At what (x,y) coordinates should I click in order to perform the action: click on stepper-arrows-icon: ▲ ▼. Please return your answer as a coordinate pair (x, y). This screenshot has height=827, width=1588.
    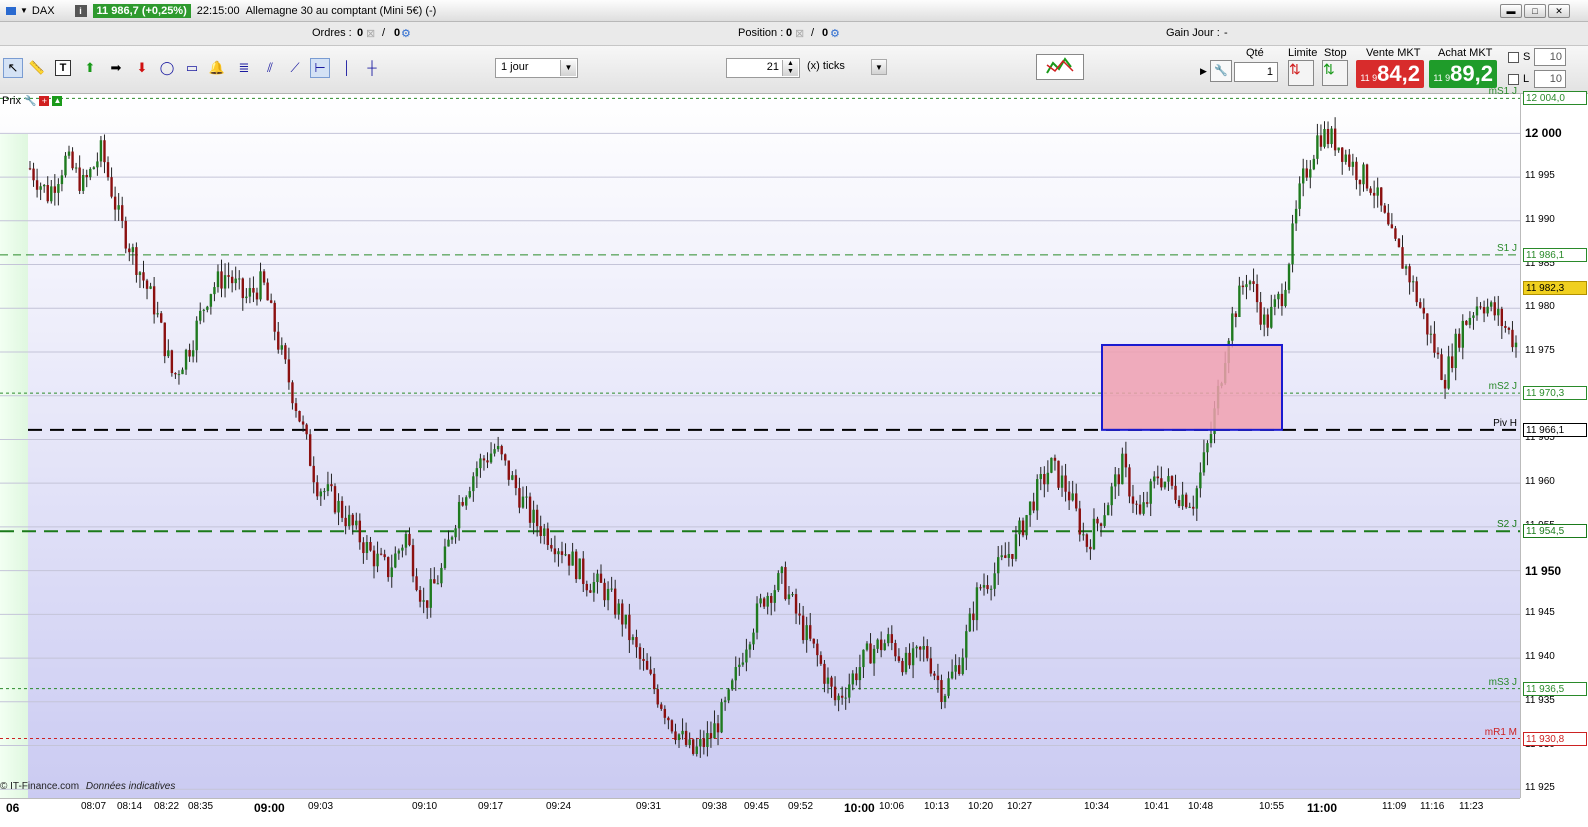
    Looking at the image, I should click on (790, 68).